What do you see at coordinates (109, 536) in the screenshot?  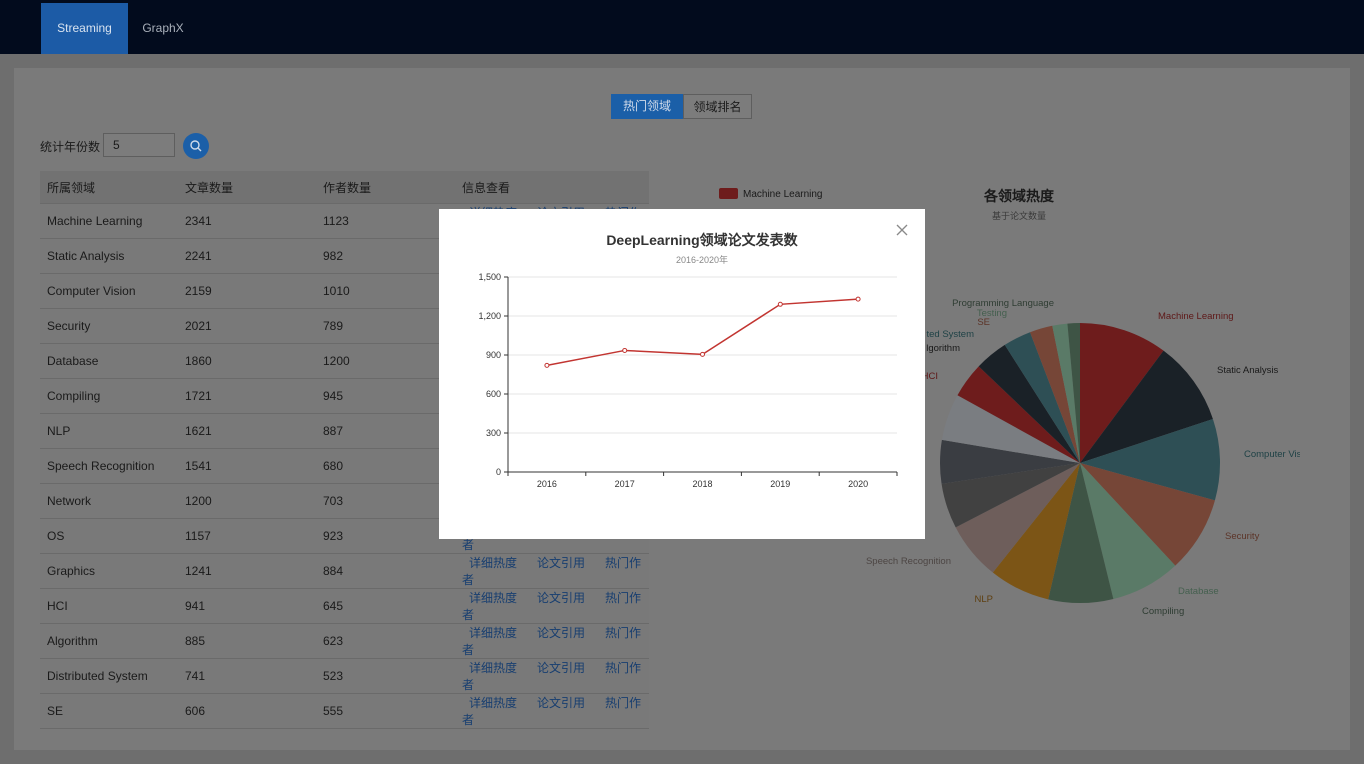 I see `row-field: OS` at bounding box center [109, 536].